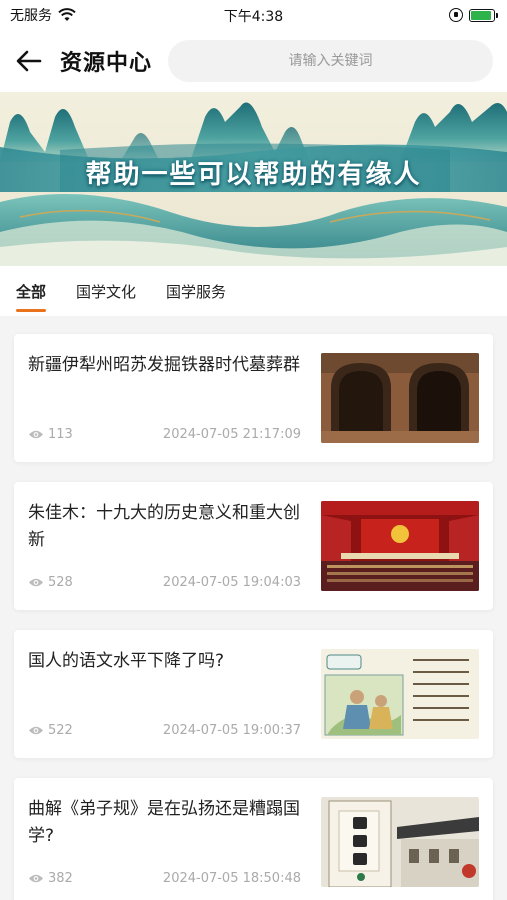 The image size is (507, 900). What do you see at coordinates (174, 694) in the screenshot?
I see `article-text: 国人的语文水平下降了吗? 522 2024-07-05 19:00:37` at bounding box center [174, 694].